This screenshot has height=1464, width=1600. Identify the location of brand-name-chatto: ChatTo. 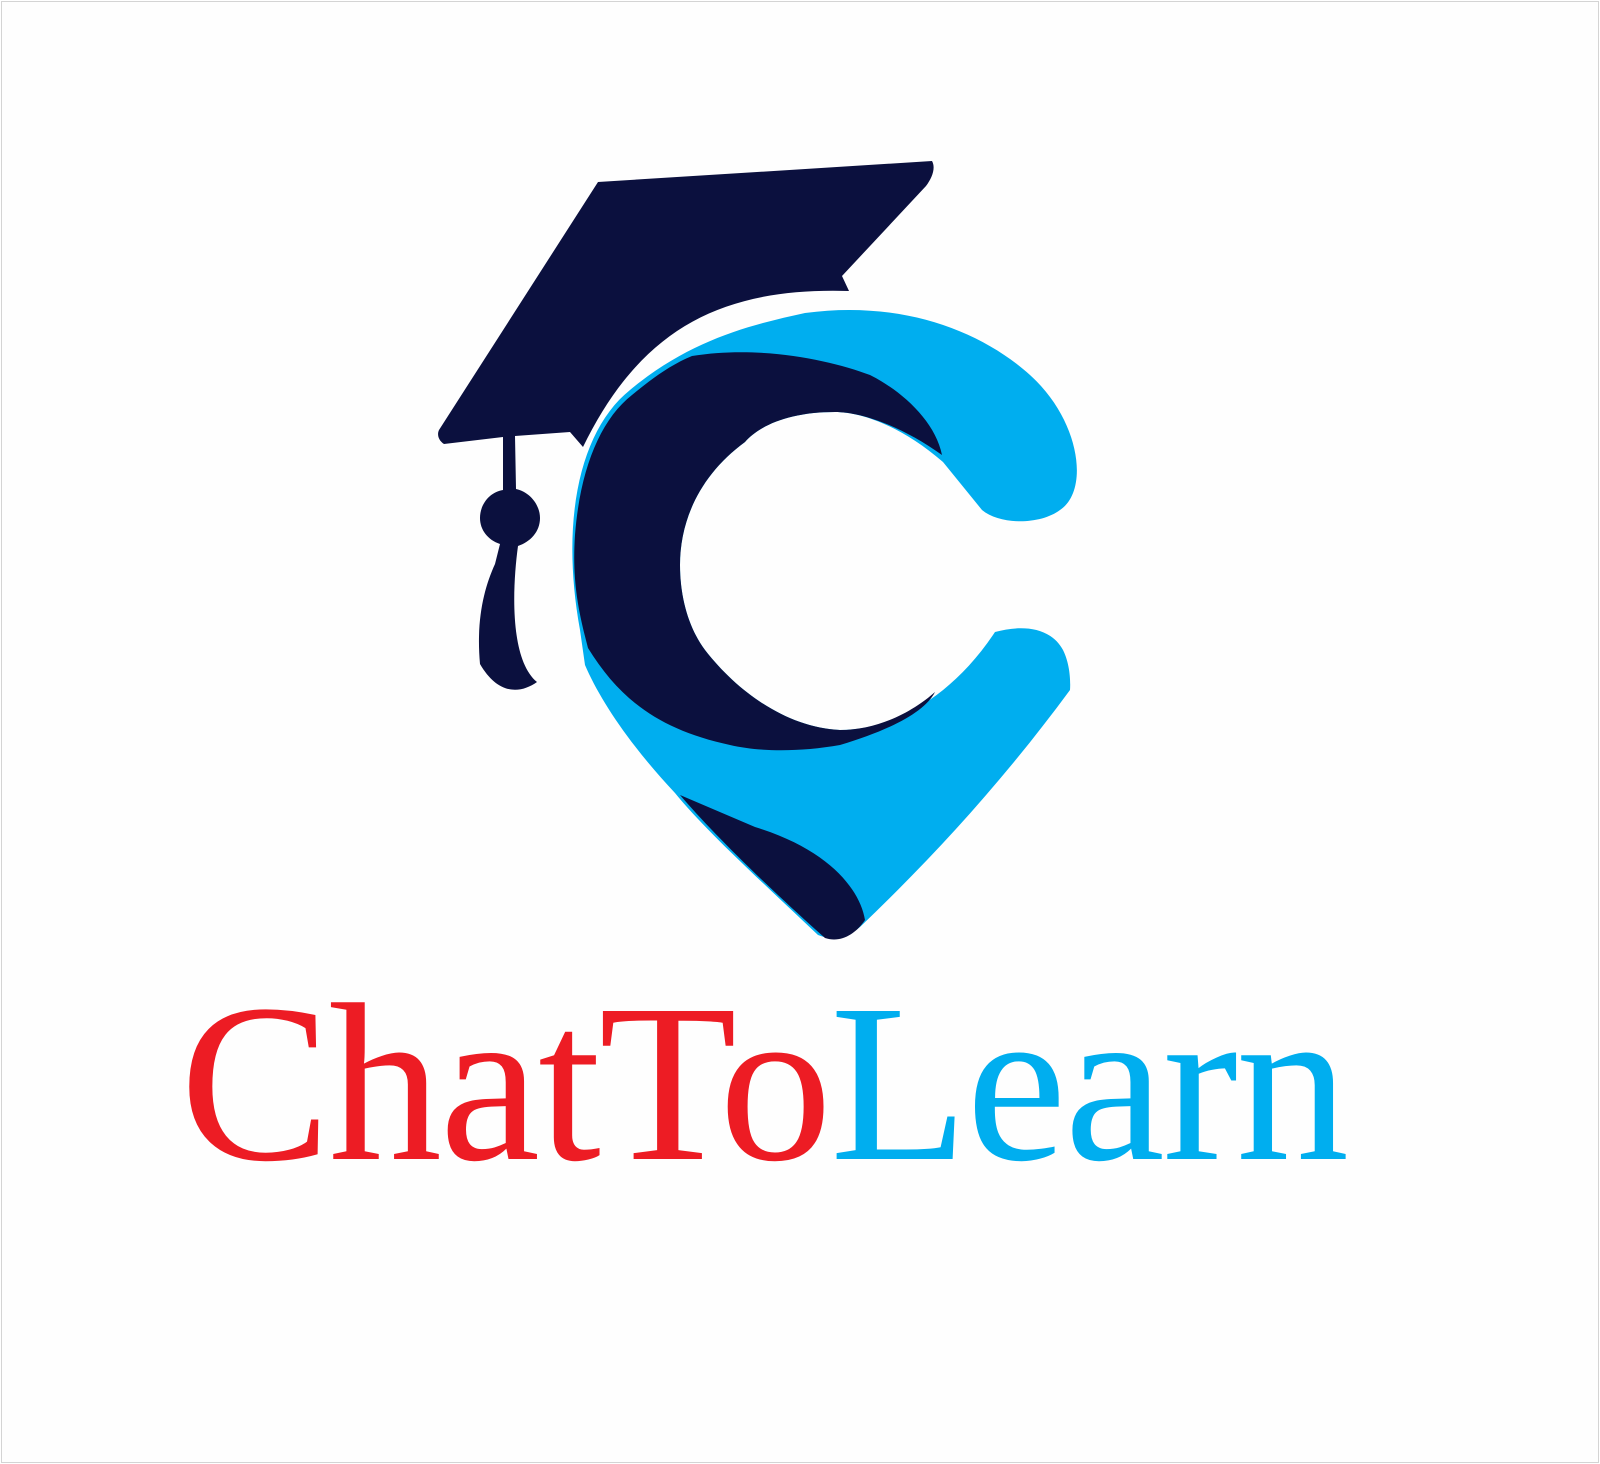
(506, 1083).